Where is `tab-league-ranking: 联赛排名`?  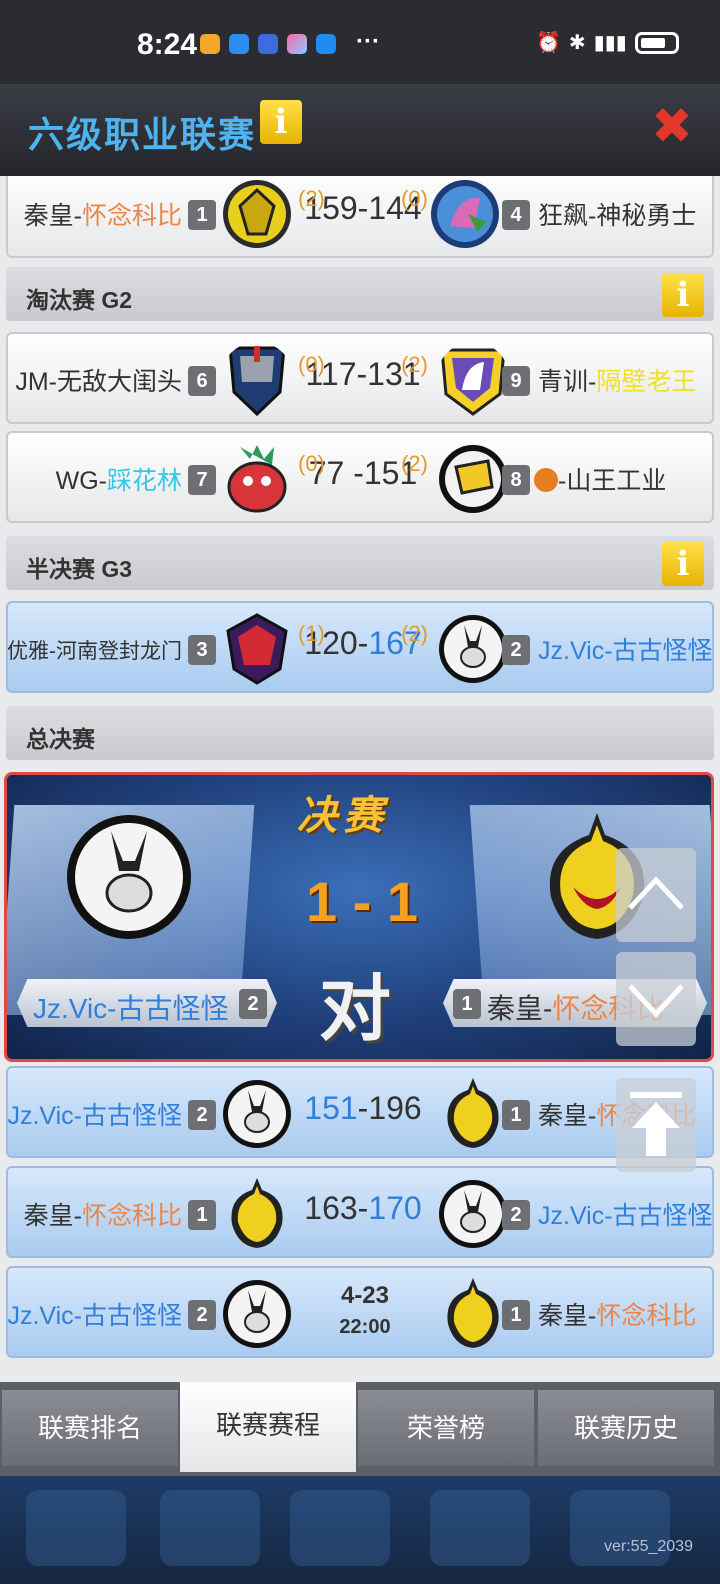 tab-league-ranking: 联赛排名 is located at coordinates (90, 1428).